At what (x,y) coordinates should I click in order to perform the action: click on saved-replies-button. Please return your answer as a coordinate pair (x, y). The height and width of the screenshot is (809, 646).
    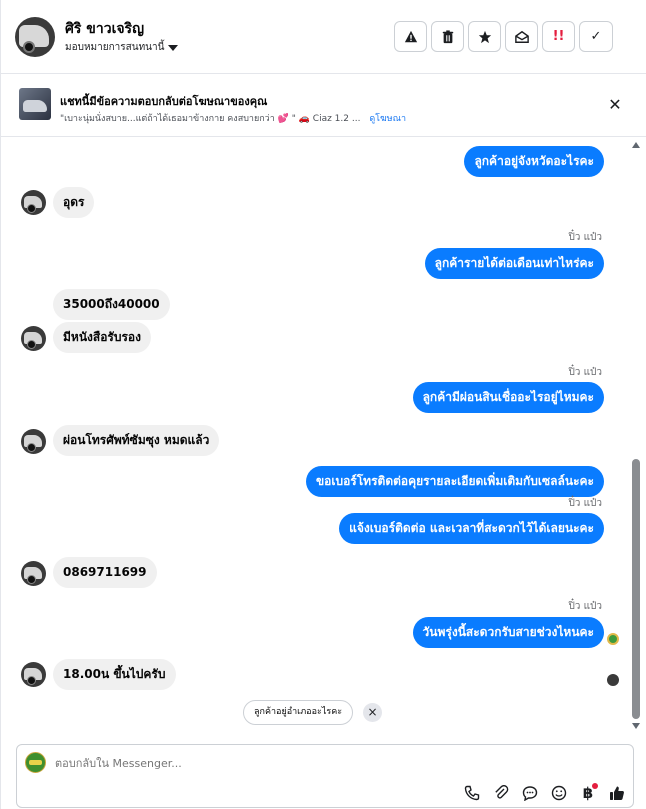
    Looking at the image, I should click on (530, 793).